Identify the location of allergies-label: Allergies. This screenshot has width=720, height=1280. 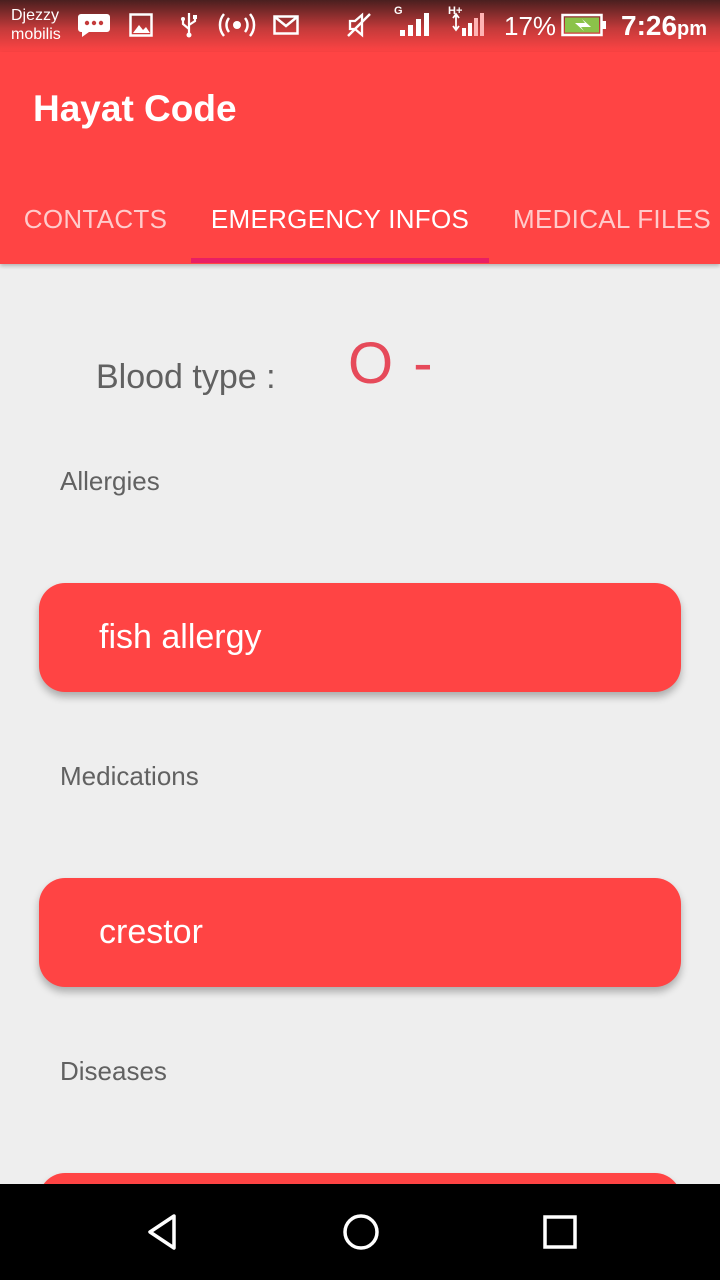
(110, 481).